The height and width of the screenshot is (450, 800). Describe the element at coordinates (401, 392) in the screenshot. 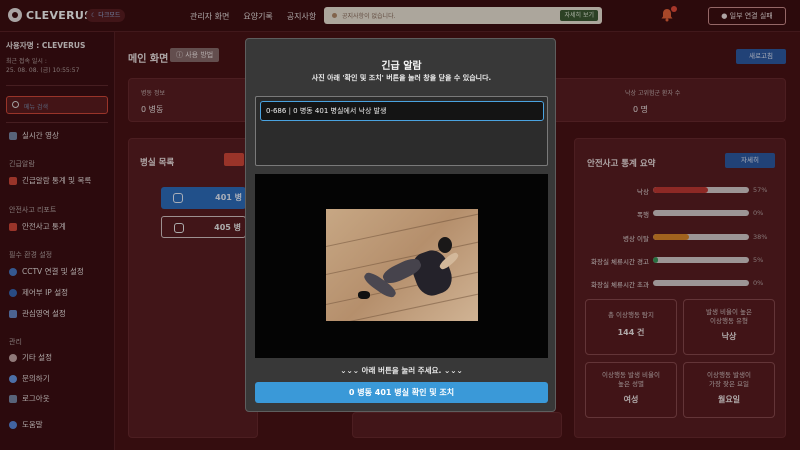

I see `confirm-action-button: 0 병동 401 병실 확인 및 조치` at that location.